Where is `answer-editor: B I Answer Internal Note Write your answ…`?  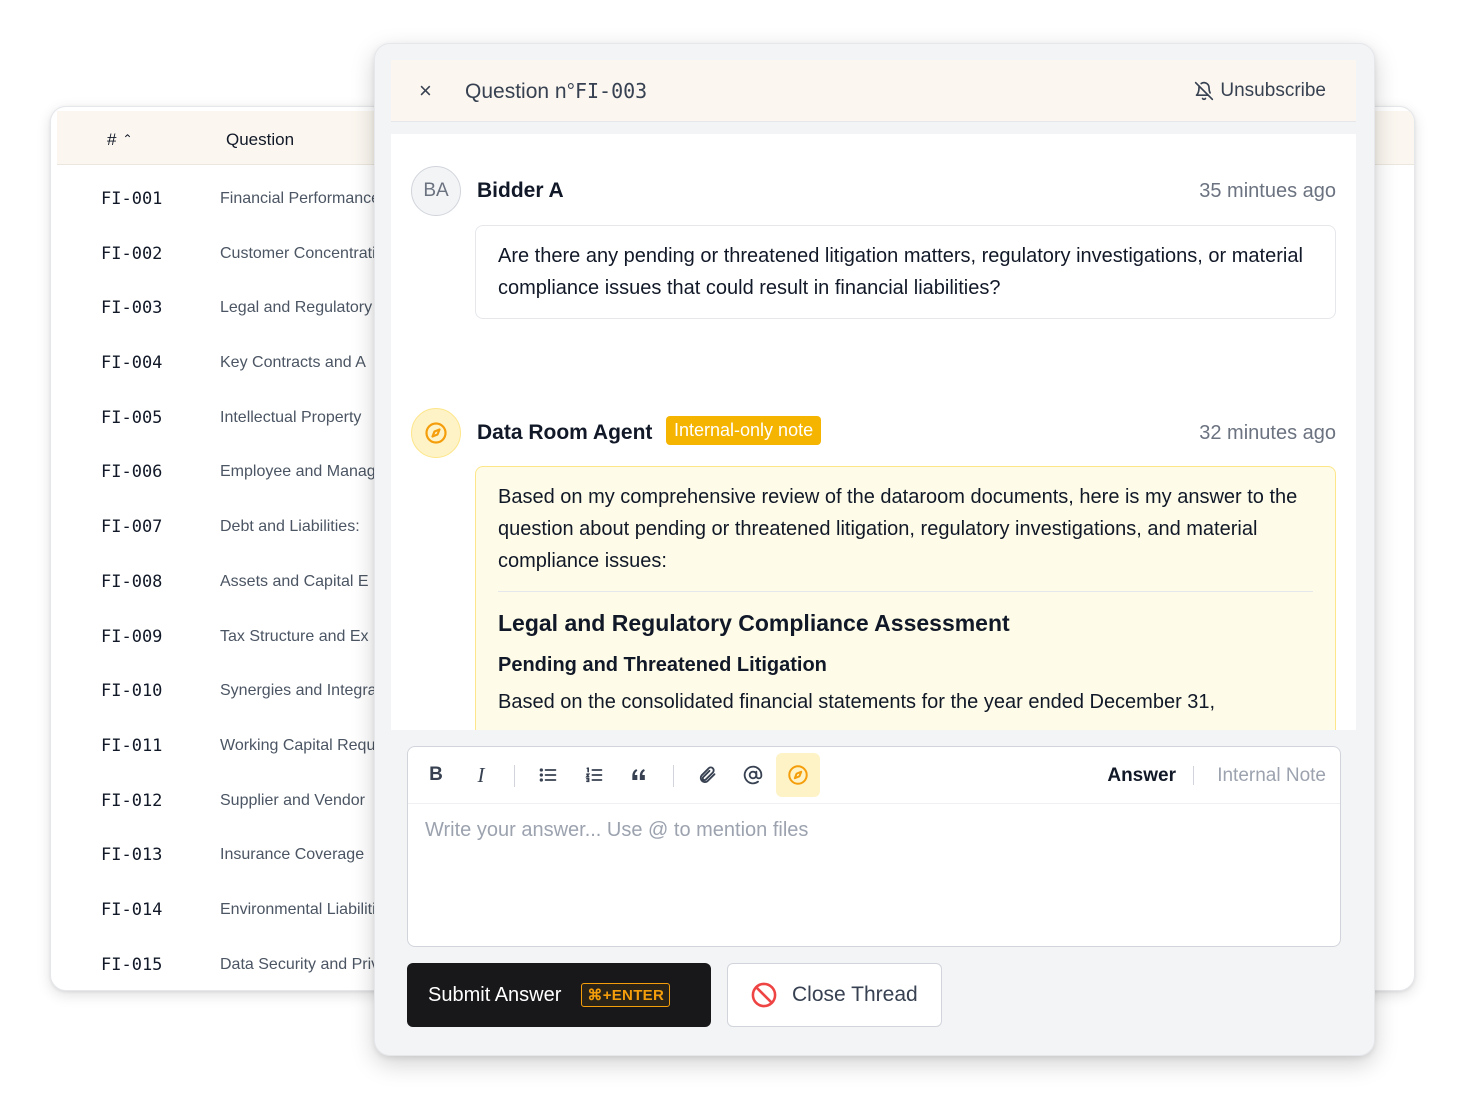
answer-editor: B I Answer Internal Note Write your answ… is located at coordinates (874, 846).